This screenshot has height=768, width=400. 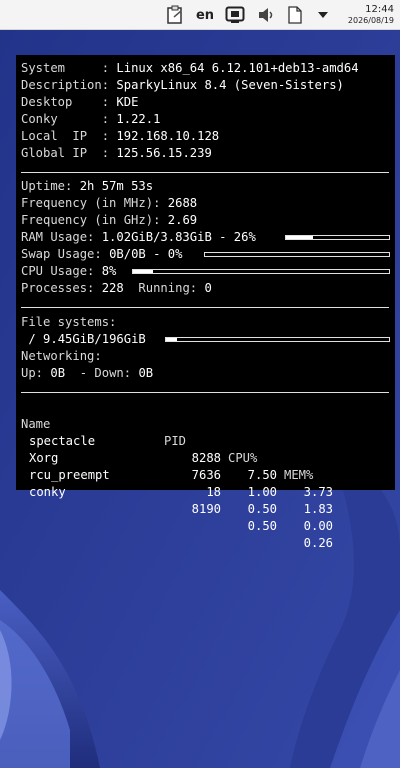 What do you see at coordinates (175, 15) in the screenshot?
I see `clipboard-icon` at bounding box center [175, 15].